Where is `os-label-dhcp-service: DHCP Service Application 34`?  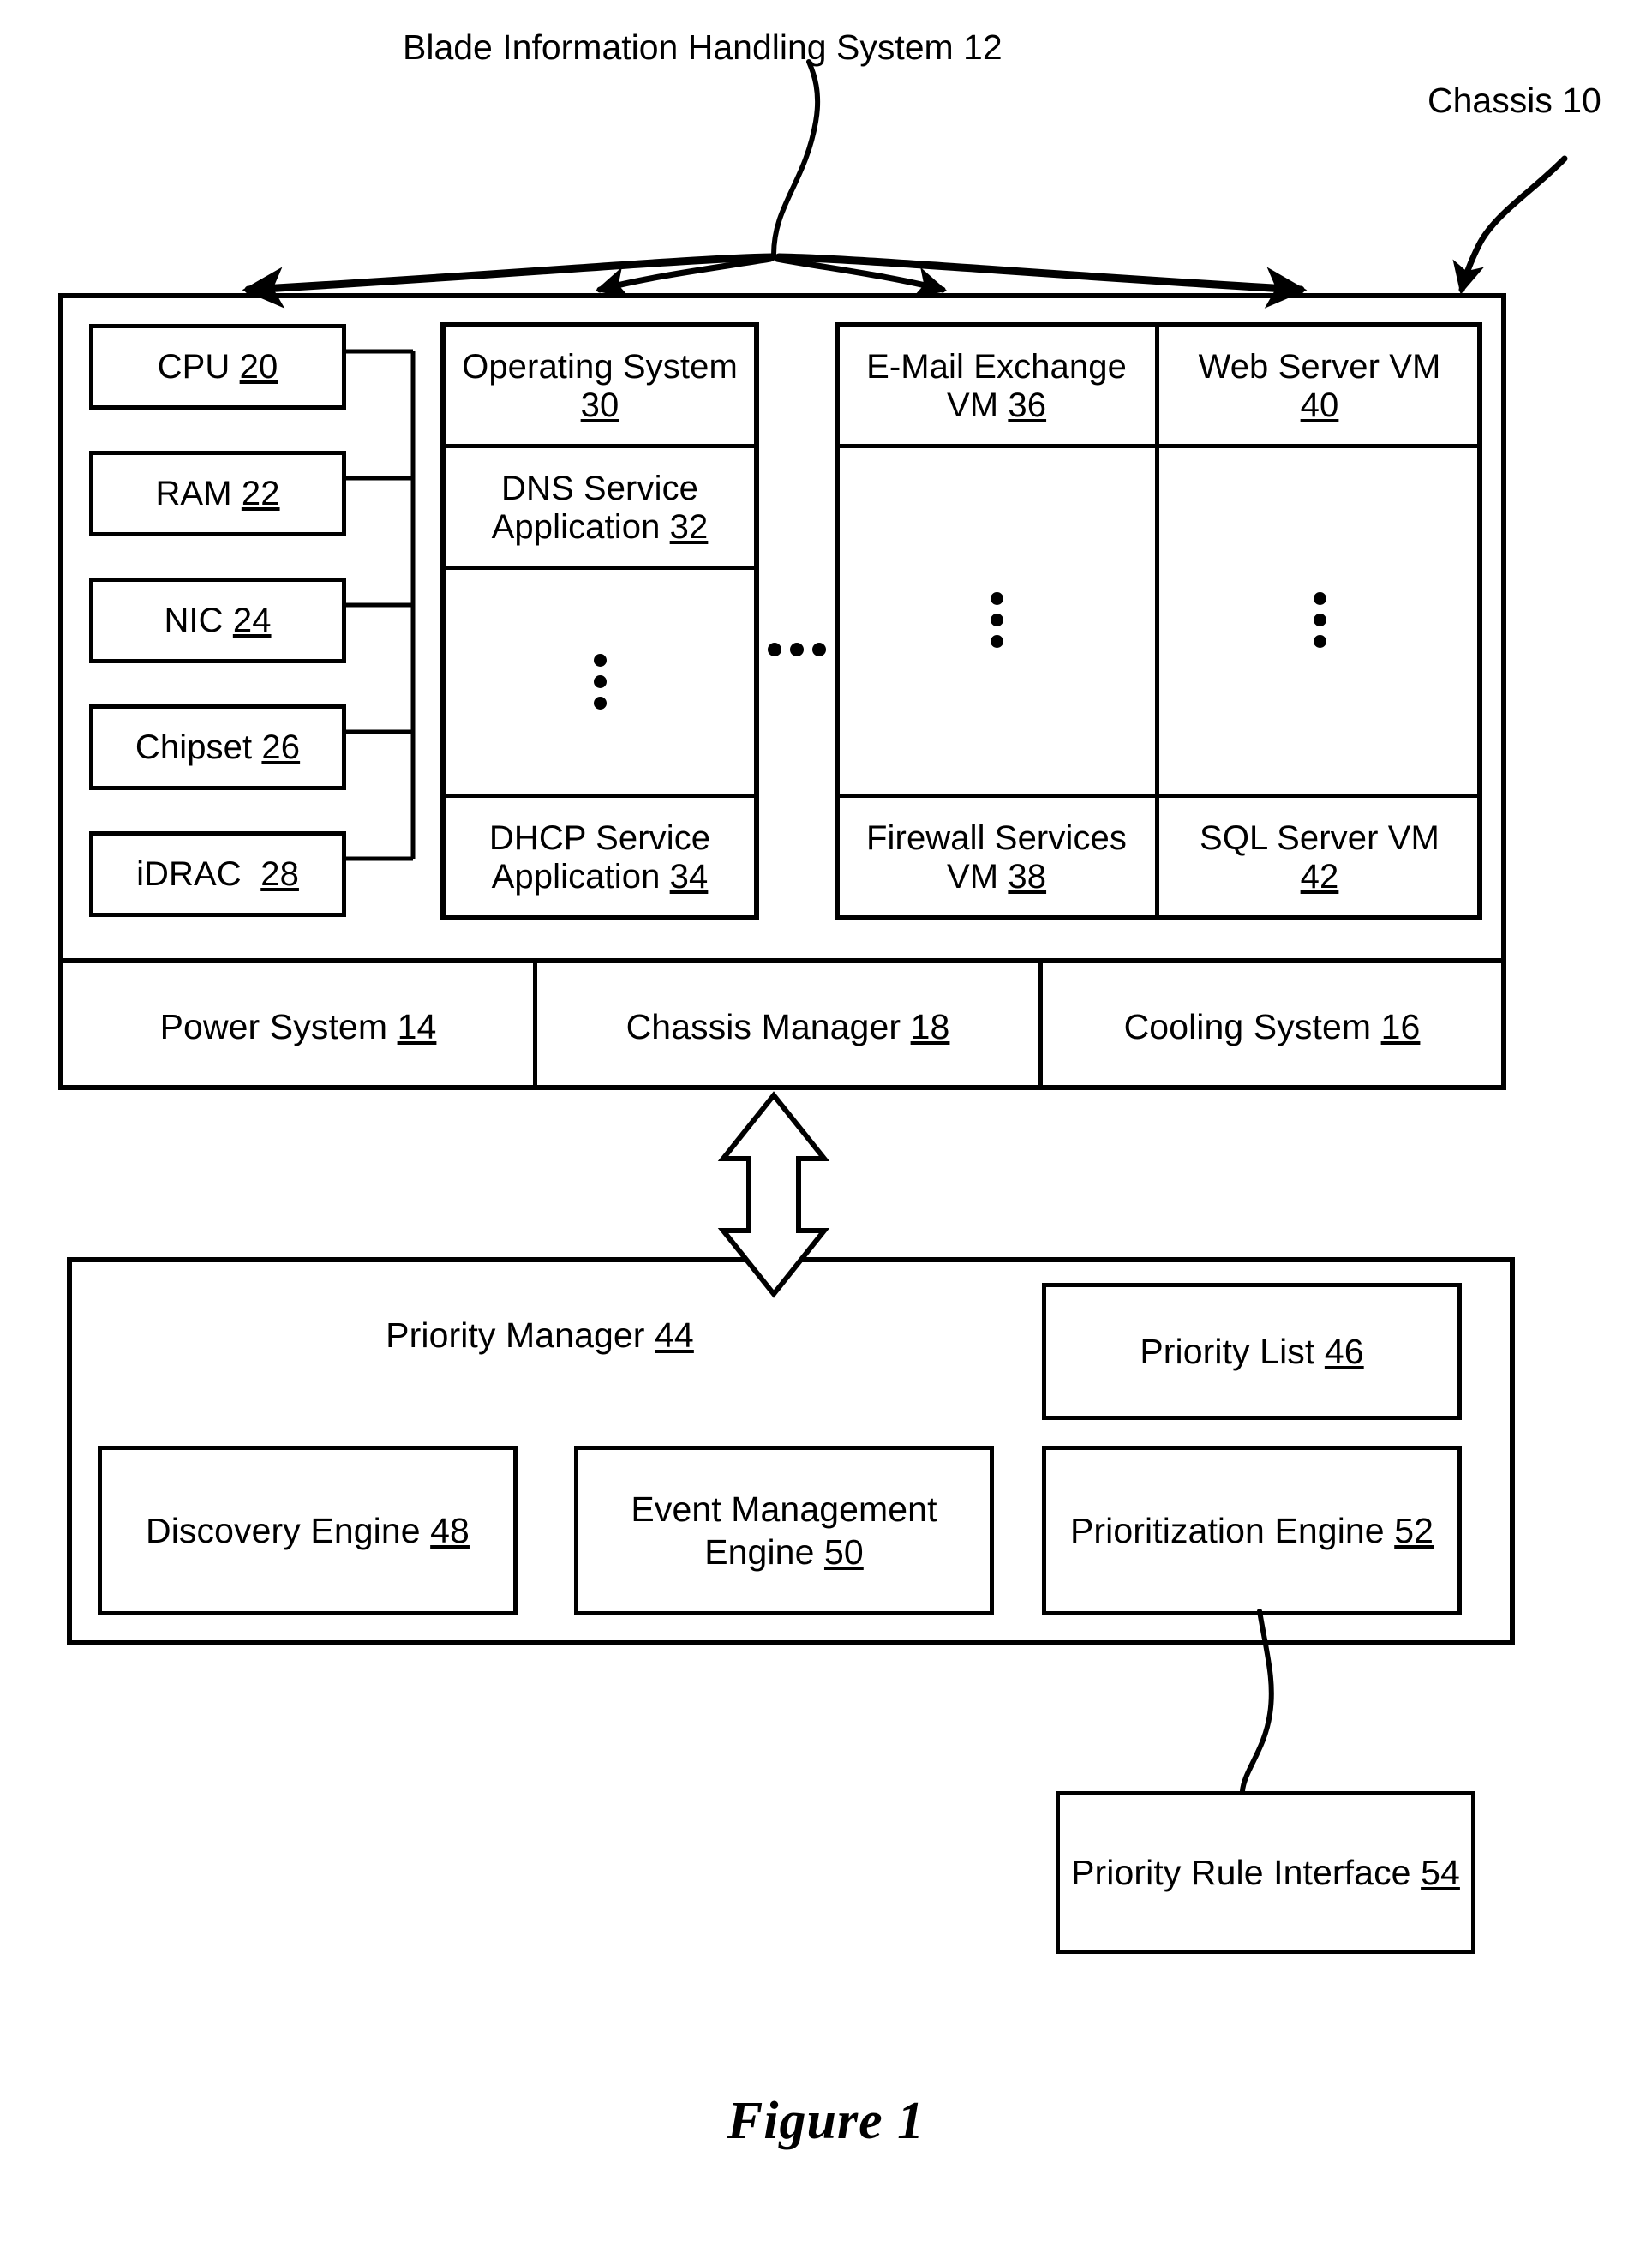
os-label-dhcp-service: DHCP Service Application 34 is located at coordinates (599, 857).